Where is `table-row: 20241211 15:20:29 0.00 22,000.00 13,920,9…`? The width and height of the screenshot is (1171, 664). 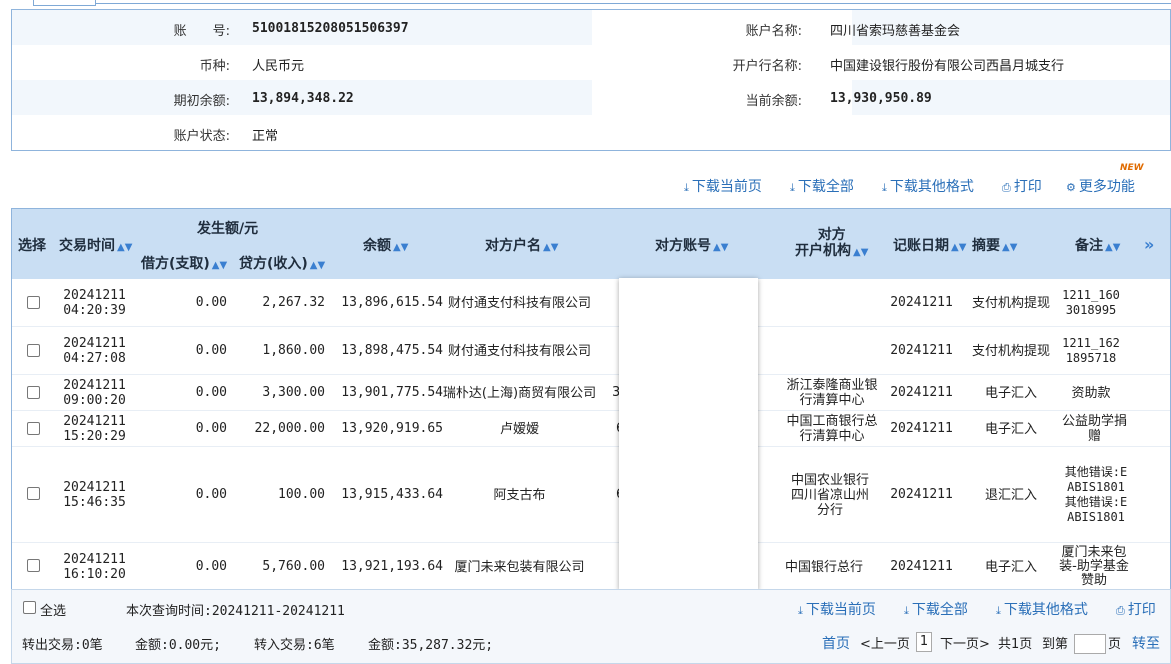
table-row: 20241211 15:20:29 0.00 22,000.00 13,920,9… is located at coordinates (591, 429).